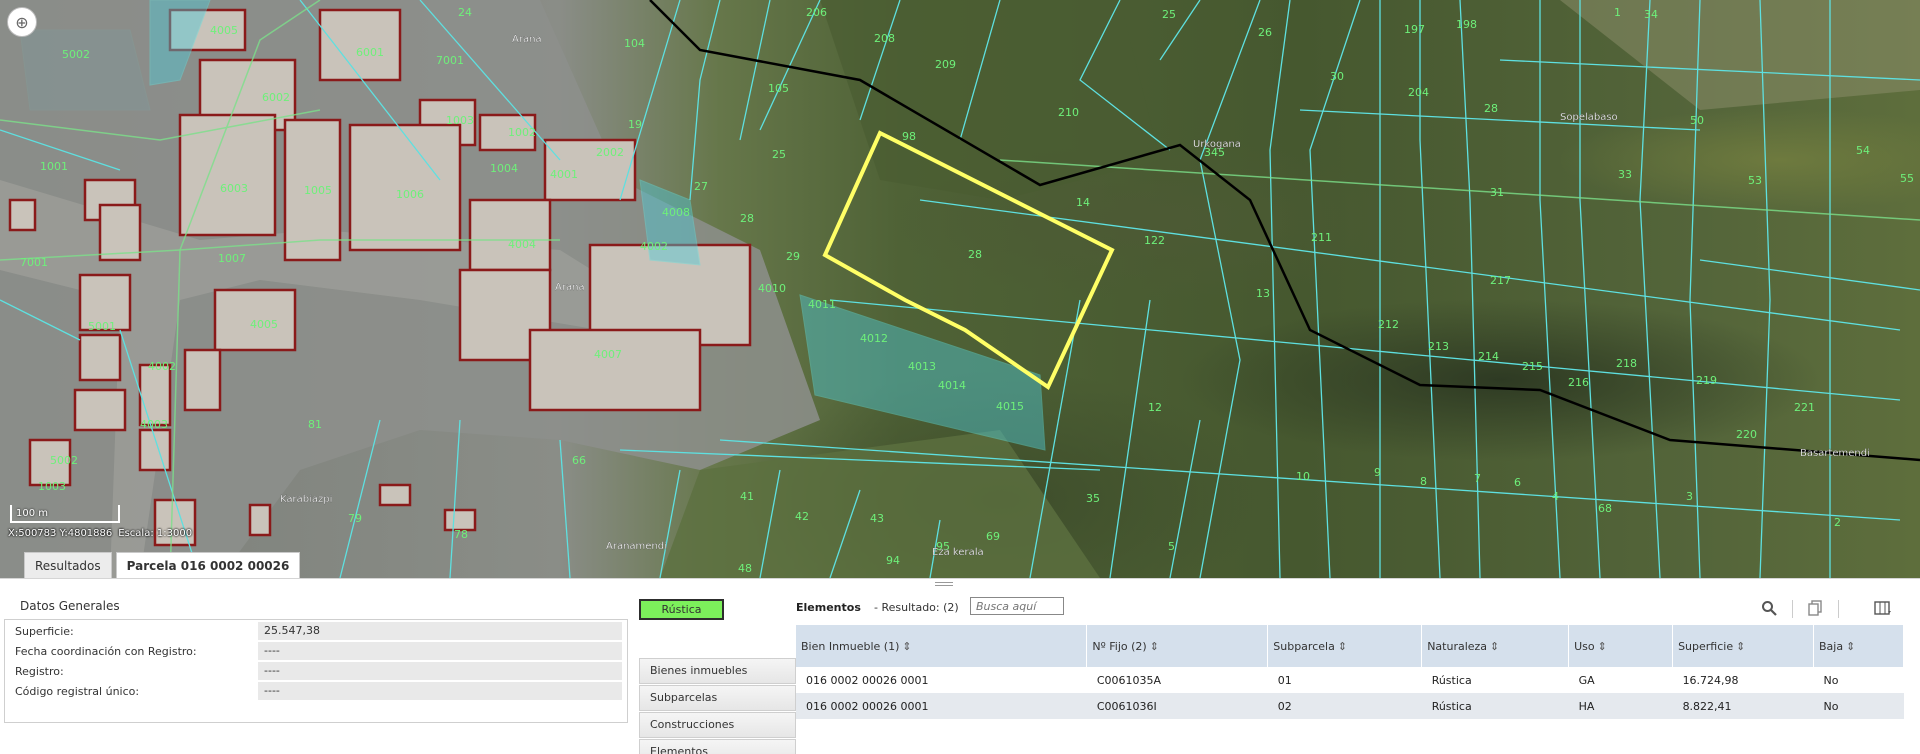  I want to click on search-input, so click(1017, 606).